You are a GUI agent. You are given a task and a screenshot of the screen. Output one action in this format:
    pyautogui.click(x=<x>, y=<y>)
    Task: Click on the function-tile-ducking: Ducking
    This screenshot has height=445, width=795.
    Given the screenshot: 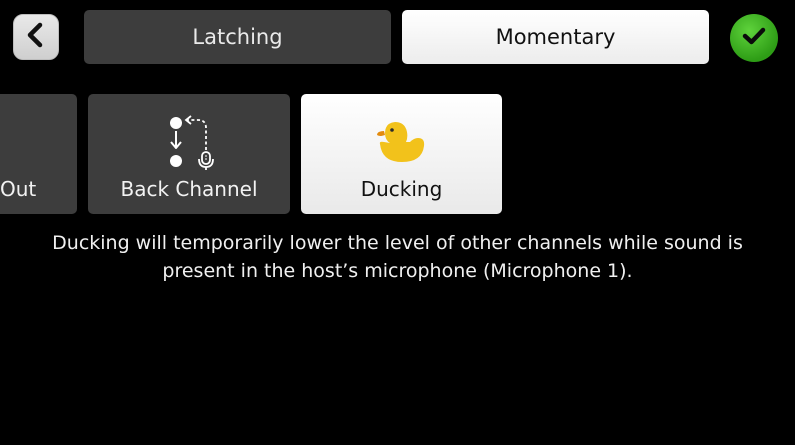 What is the action you would take?
    pyautogui.click(x=401, y=154)
    